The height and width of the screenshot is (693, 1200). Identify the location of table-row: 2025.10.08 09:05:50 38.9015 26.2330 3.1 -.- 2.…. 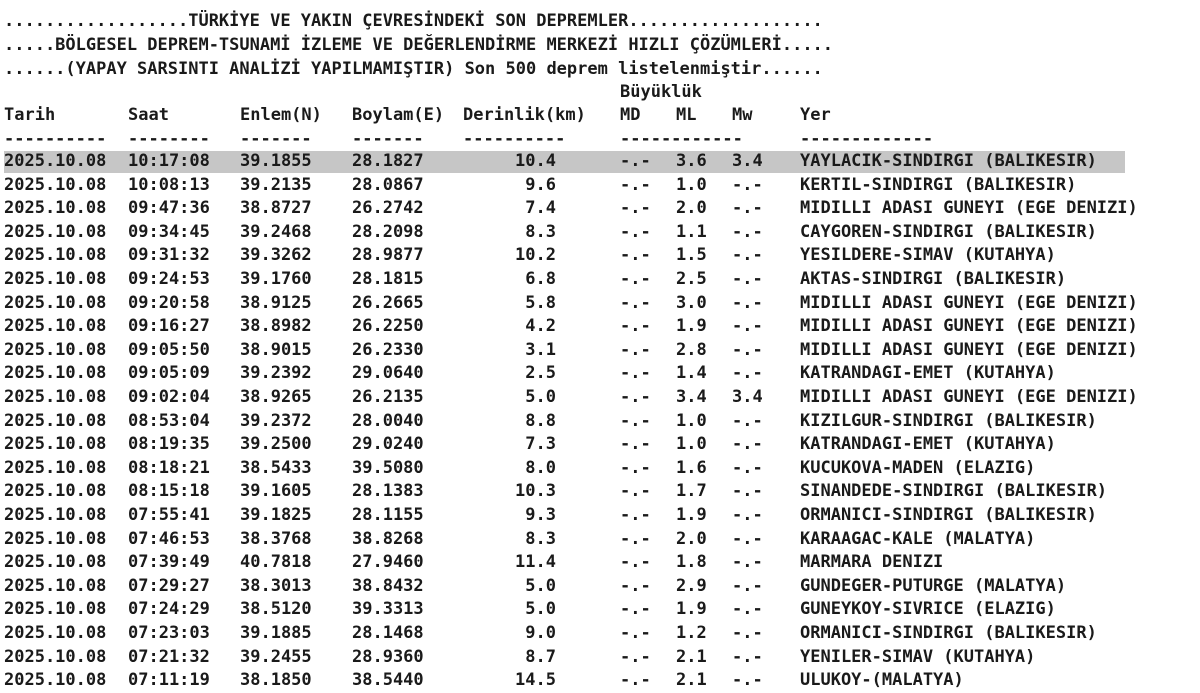
(600, 351).